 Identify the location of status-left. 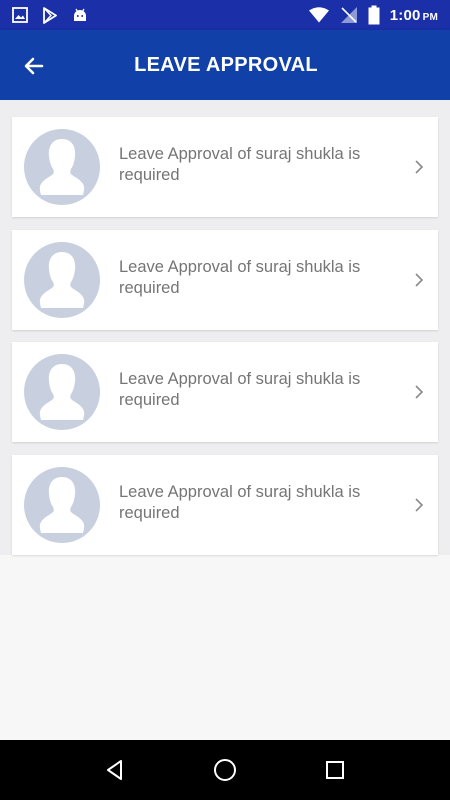
(50, 15).